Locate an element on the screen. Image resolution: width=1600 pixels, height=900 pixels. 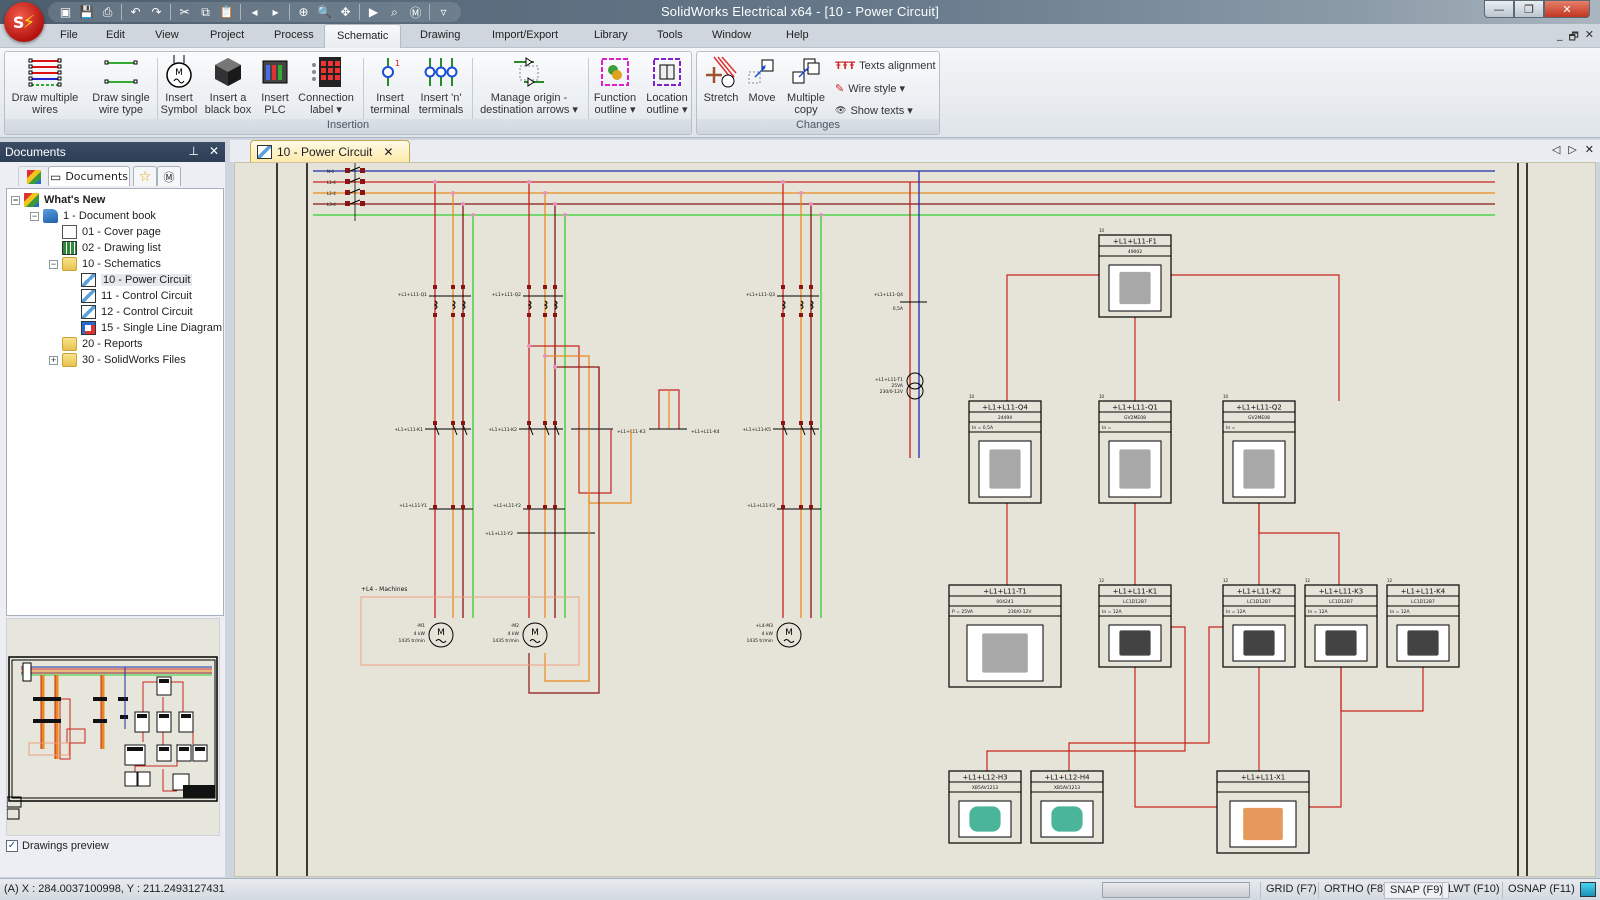
move-button: Move is located at coordinates (762, 79).